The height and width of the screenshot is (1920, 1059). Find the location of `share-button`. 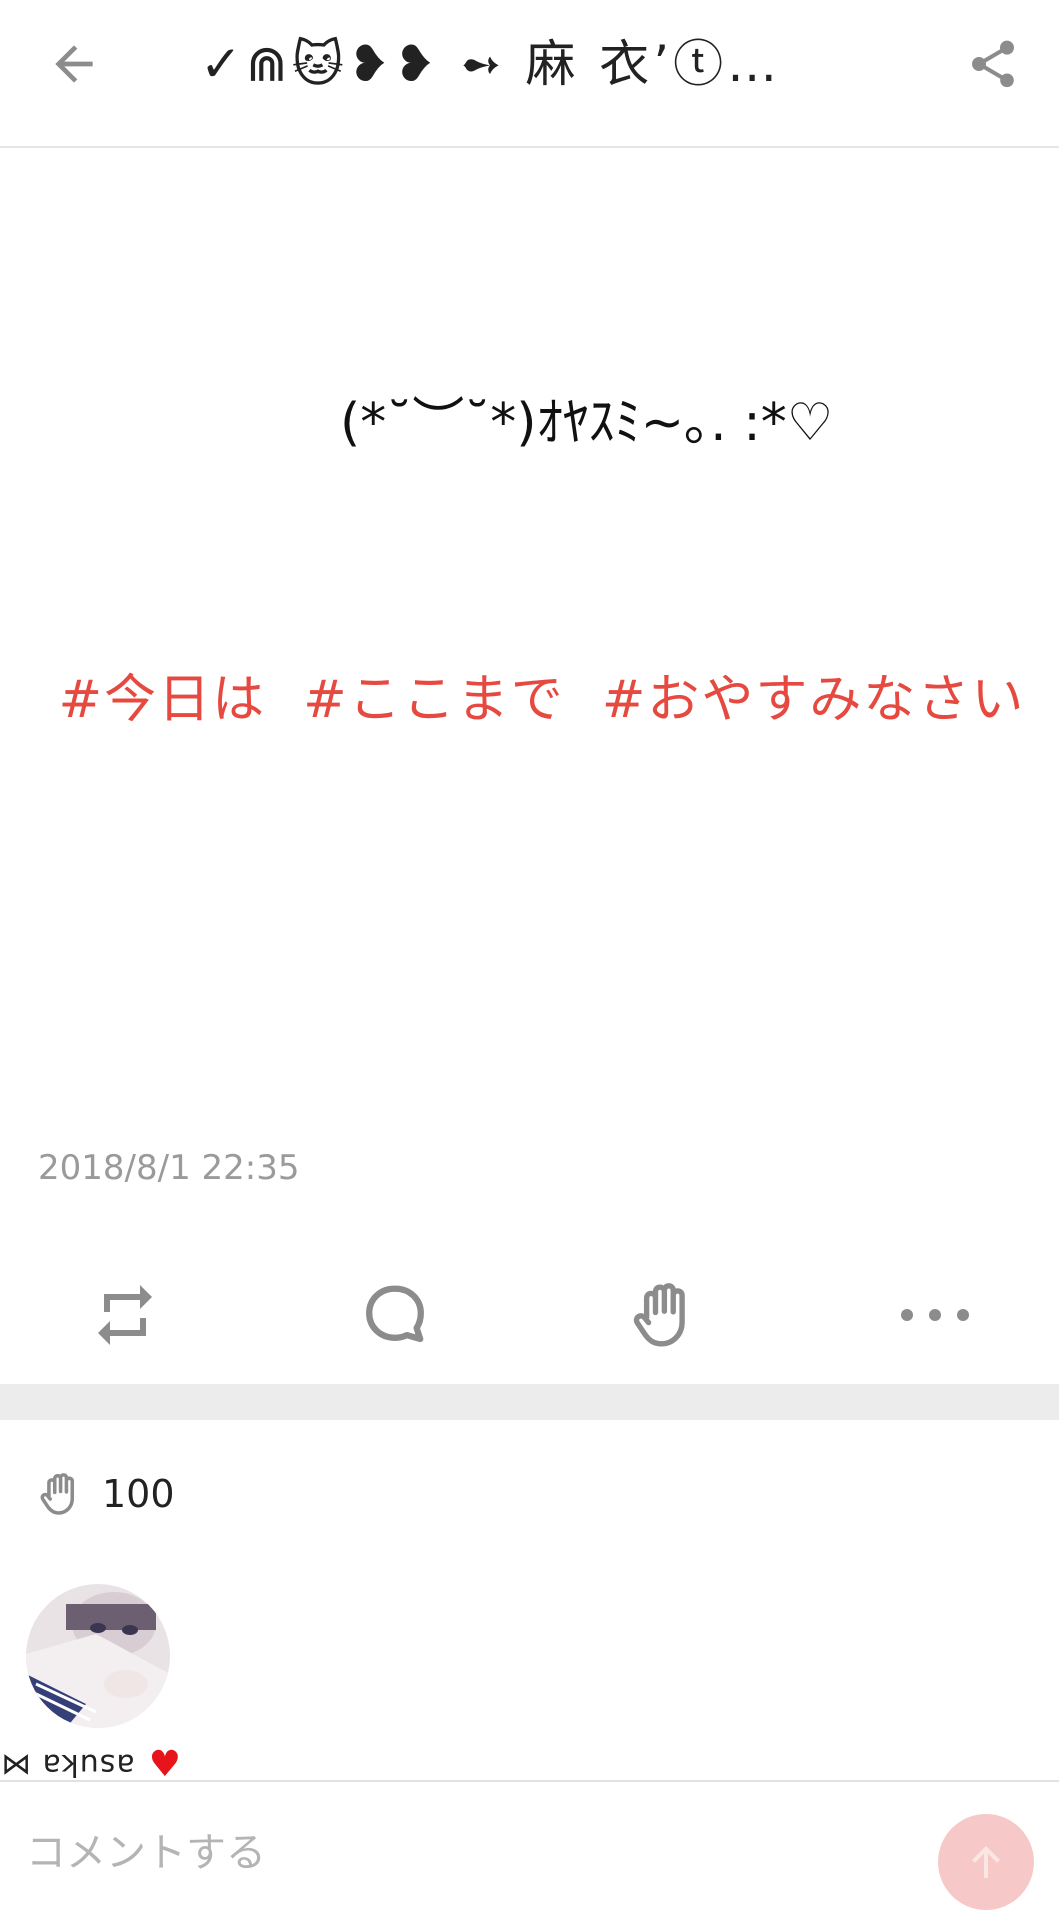

share-button is located at coordinates (993, 64).